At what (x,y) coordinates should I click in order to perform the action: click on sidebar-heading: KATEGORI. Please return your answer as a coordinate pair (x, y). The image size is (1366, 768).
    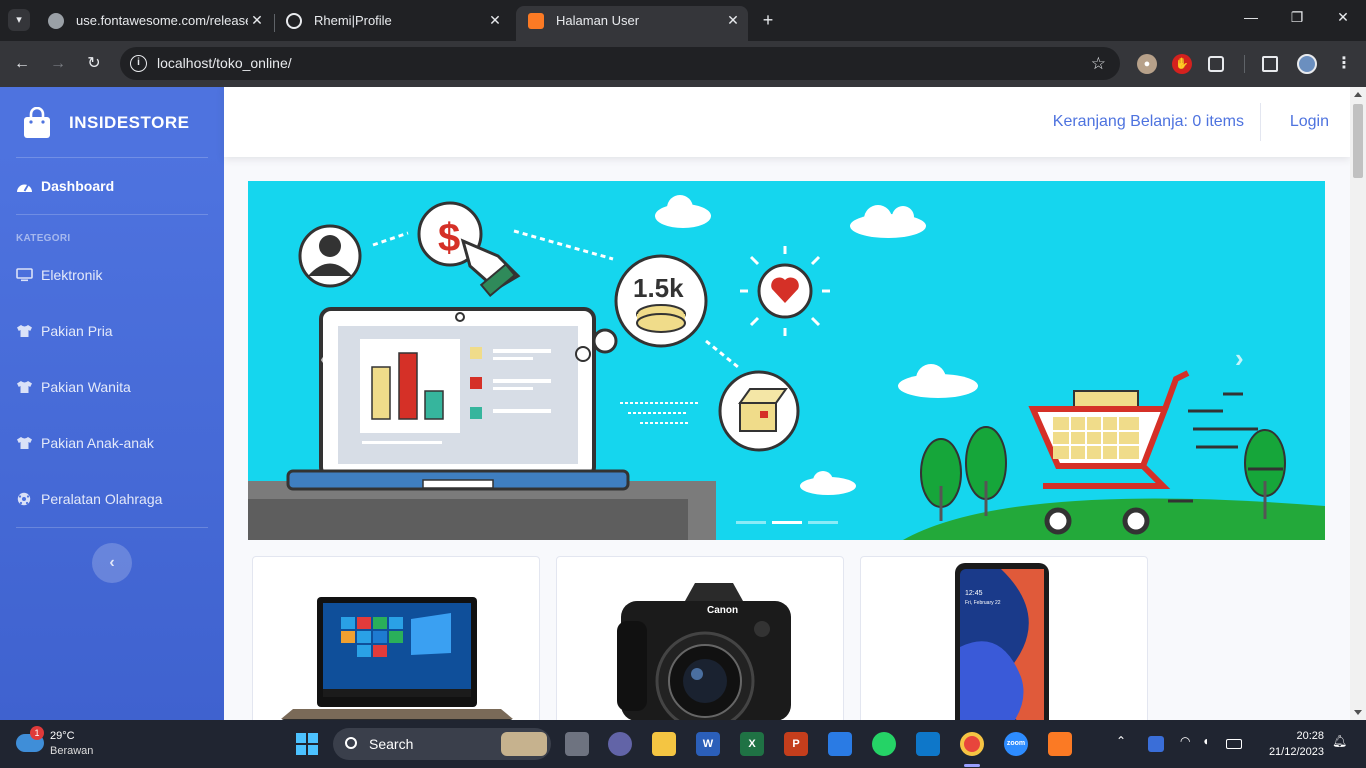
    Looking at the image, I should click on (43, 238).